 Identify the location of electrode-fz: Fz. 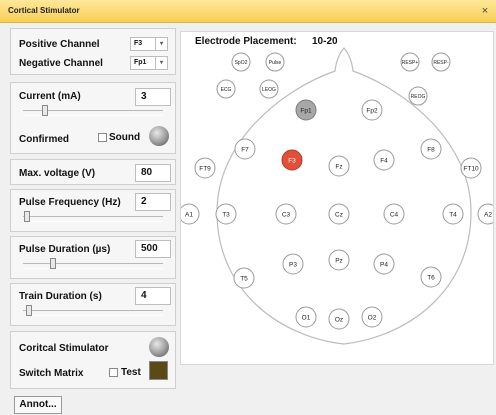
(339, 166).